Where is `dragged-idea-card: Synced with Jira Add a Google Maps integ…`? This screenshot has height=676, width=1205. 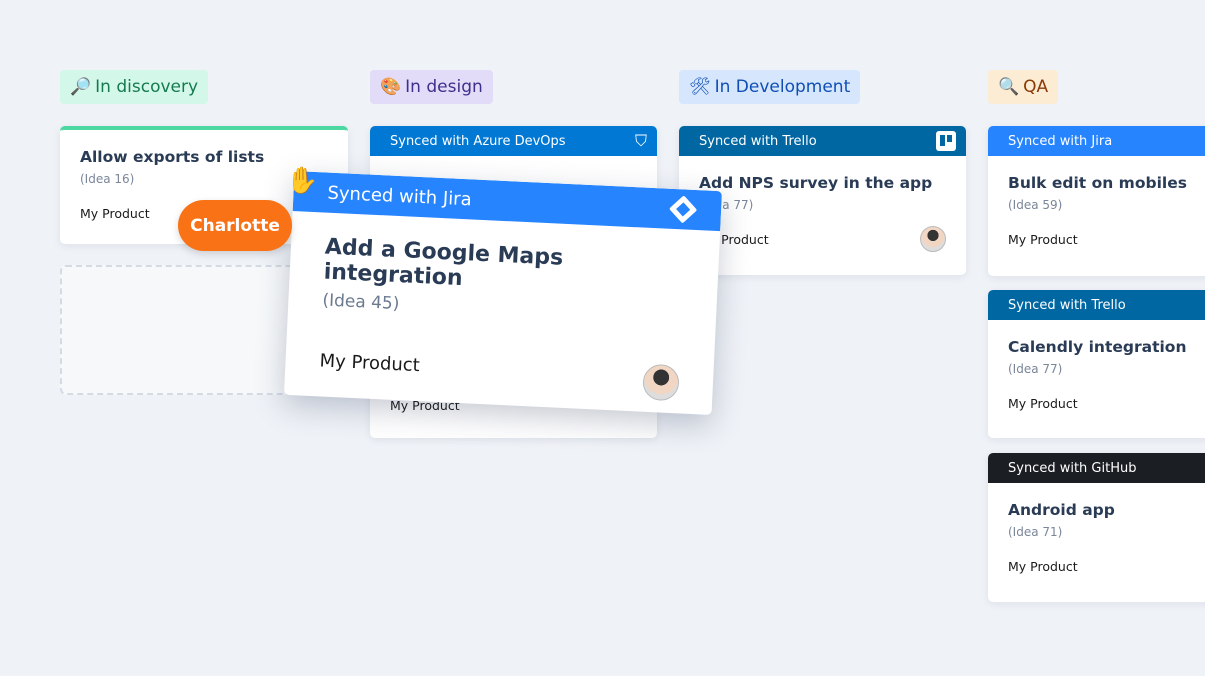 dragged-idea-card: Synced with Jira Add a Google Maps integ… is located at coordinates (503, 293).